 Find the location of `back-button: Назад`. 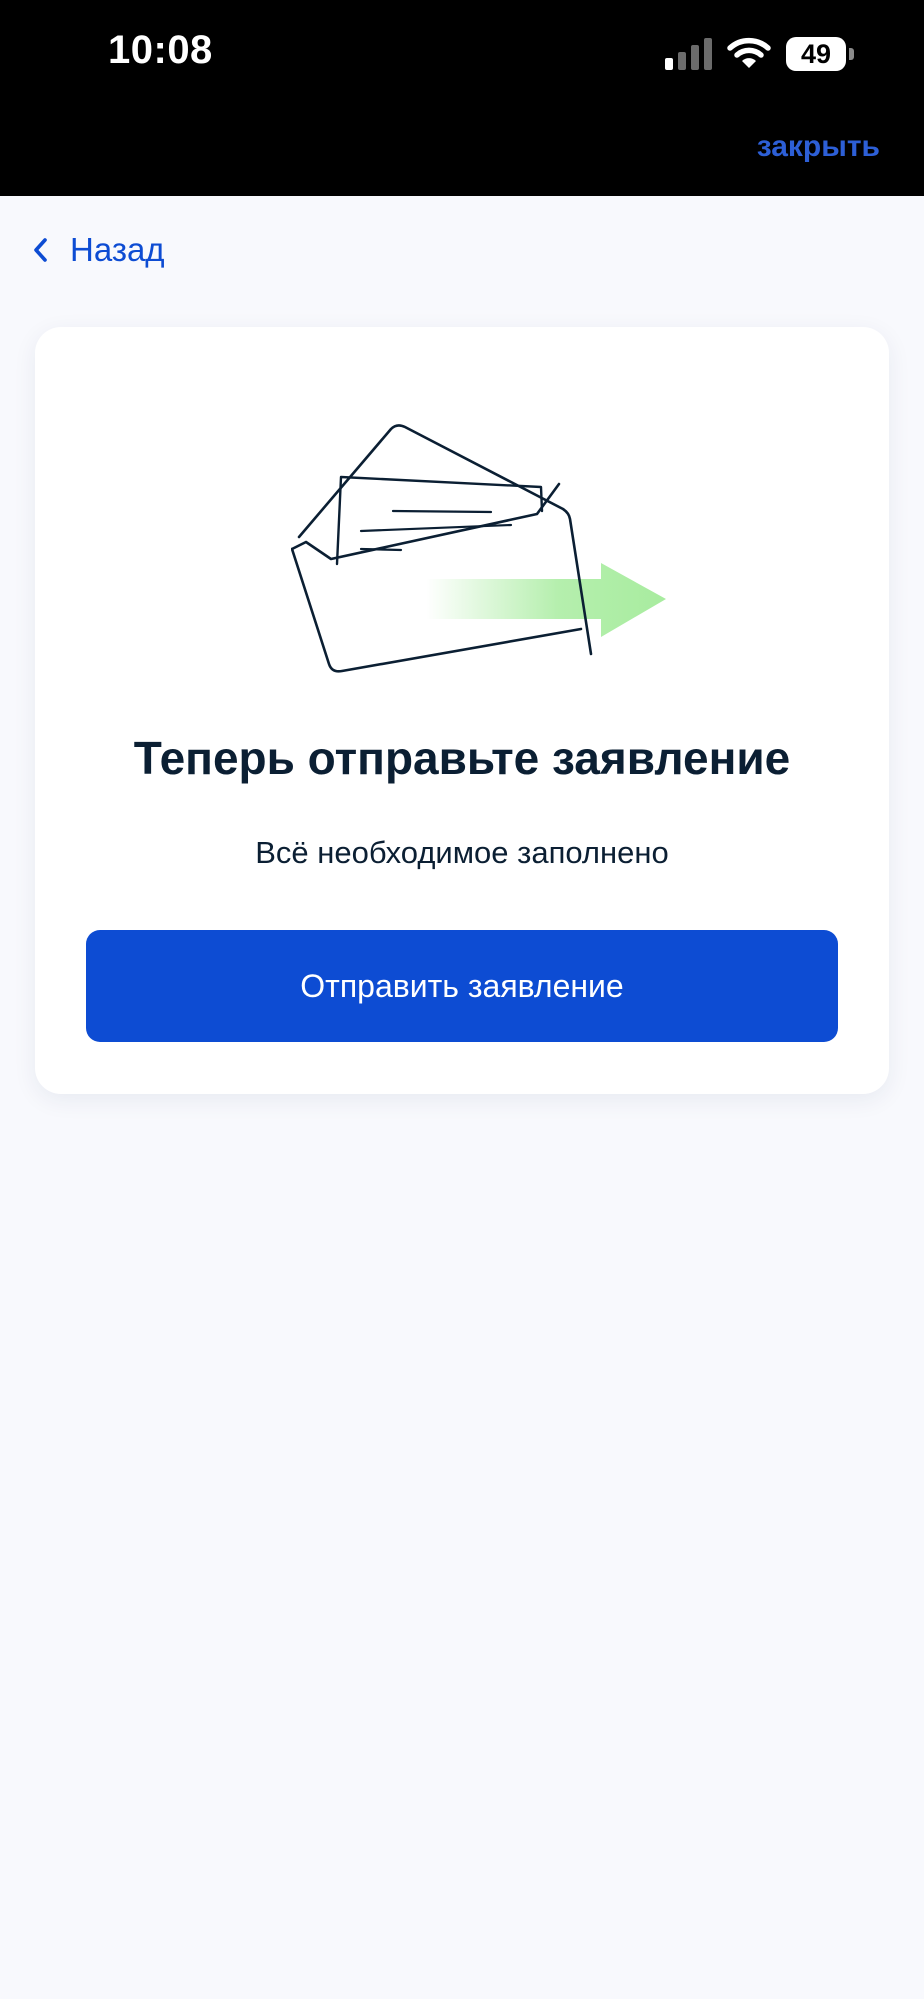

back-button: Назад is located at coordinates (97, 250).